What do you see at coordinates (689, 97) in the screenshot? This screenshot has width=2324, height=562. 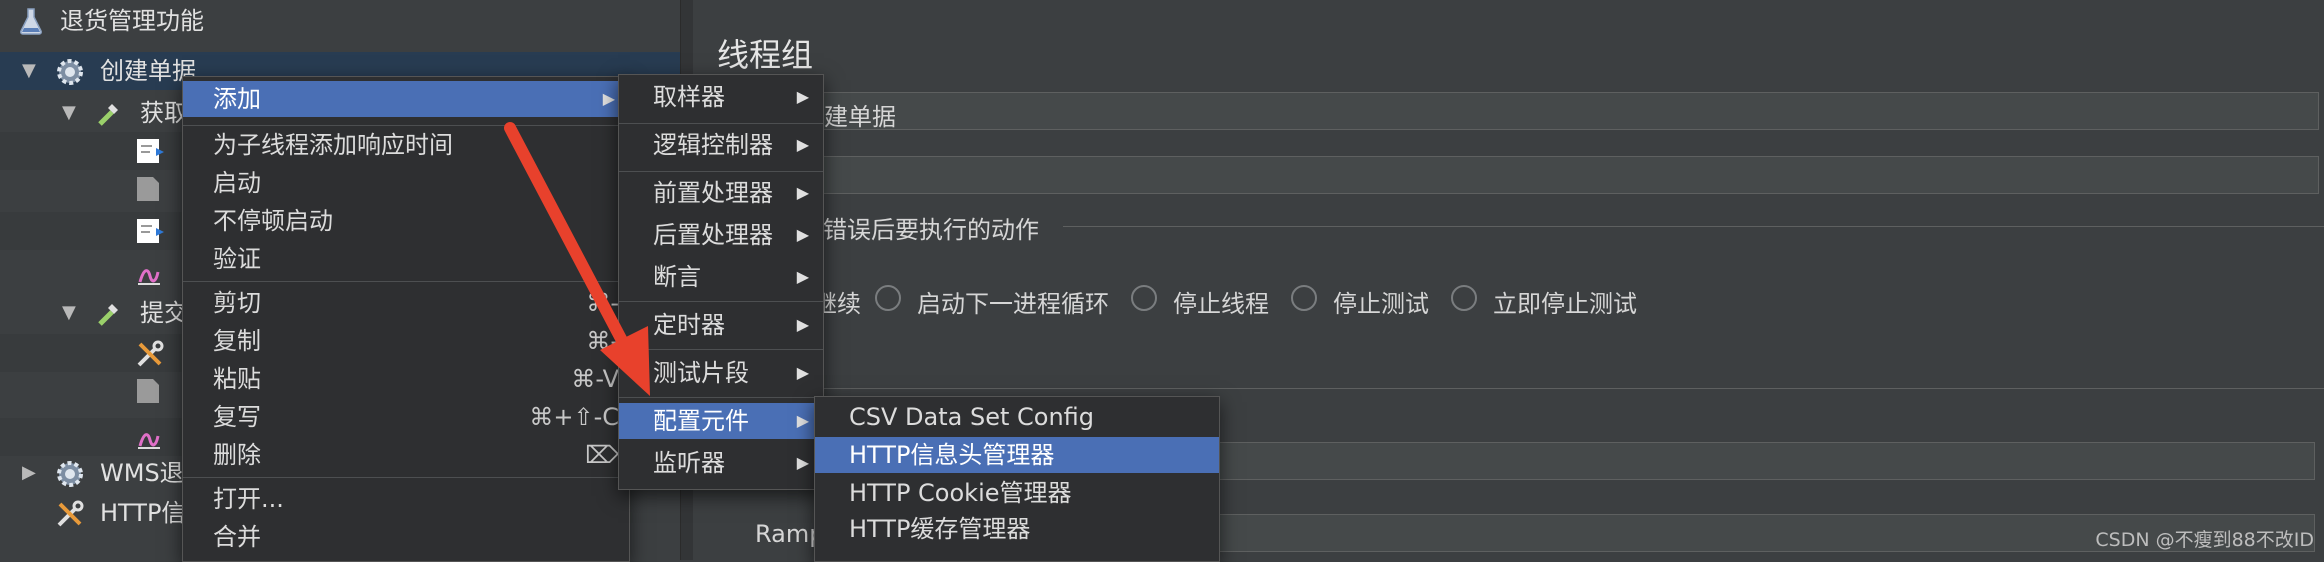 I see `menu-item-label: 取样器` at bounding box center [689, 97].